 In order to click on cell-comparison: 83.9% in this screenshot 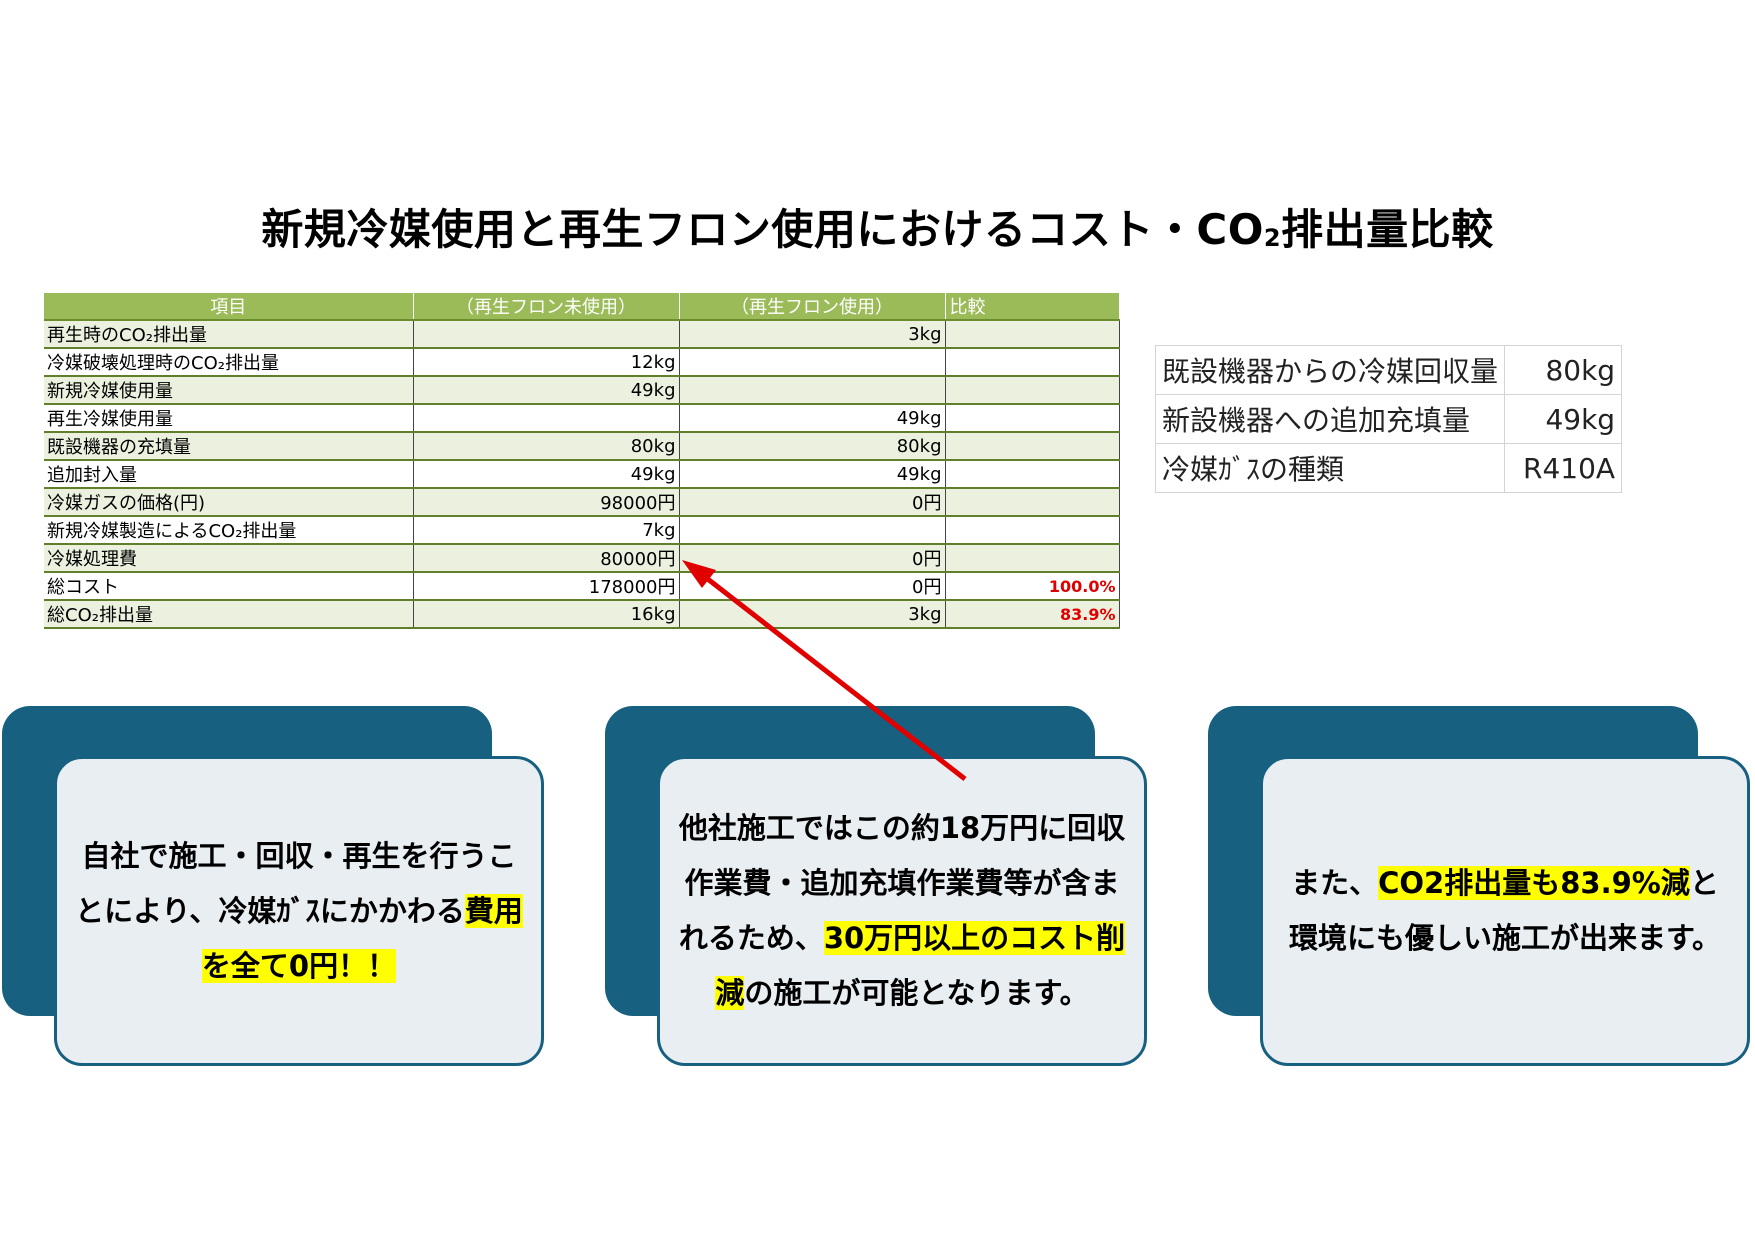, I will do `click(1032, 614)`.